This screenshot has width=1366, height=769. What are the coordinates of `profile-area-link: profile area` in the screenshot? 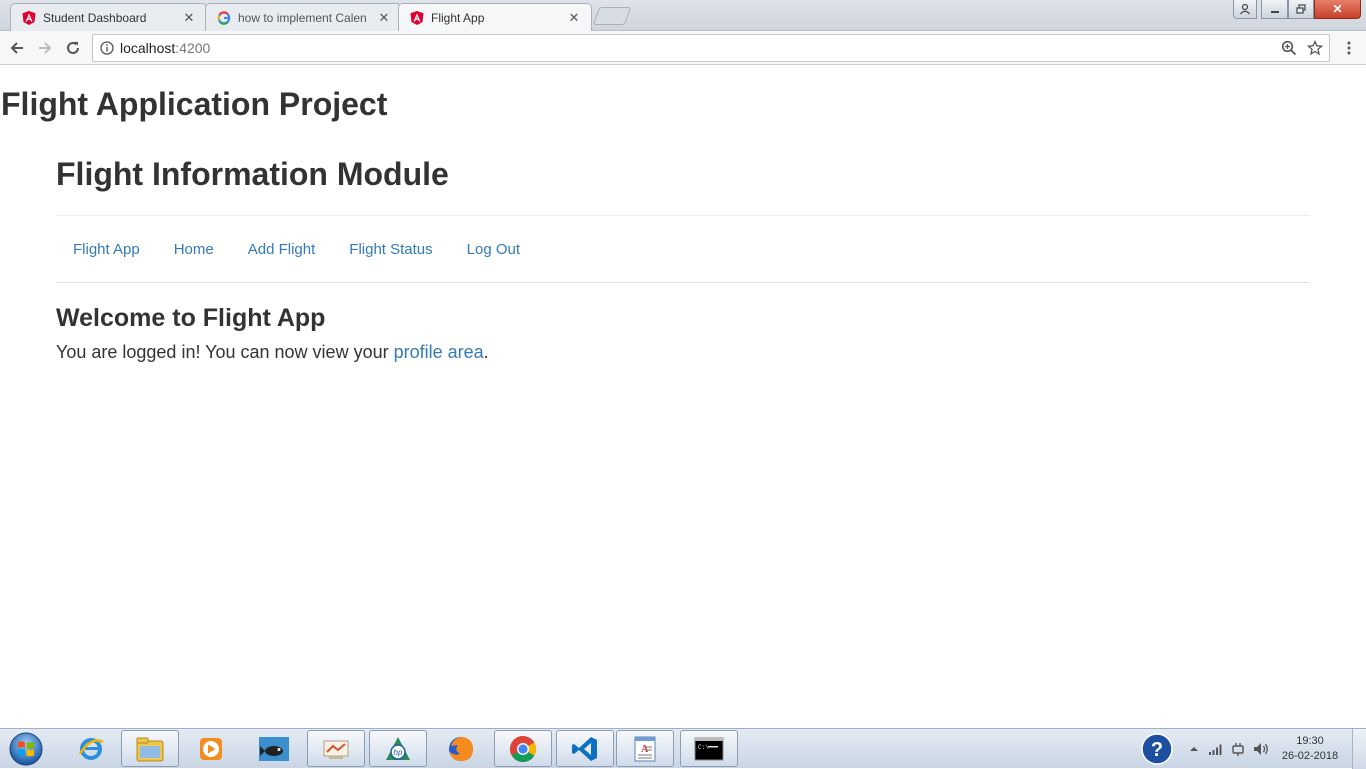 It's located at (439, 352).